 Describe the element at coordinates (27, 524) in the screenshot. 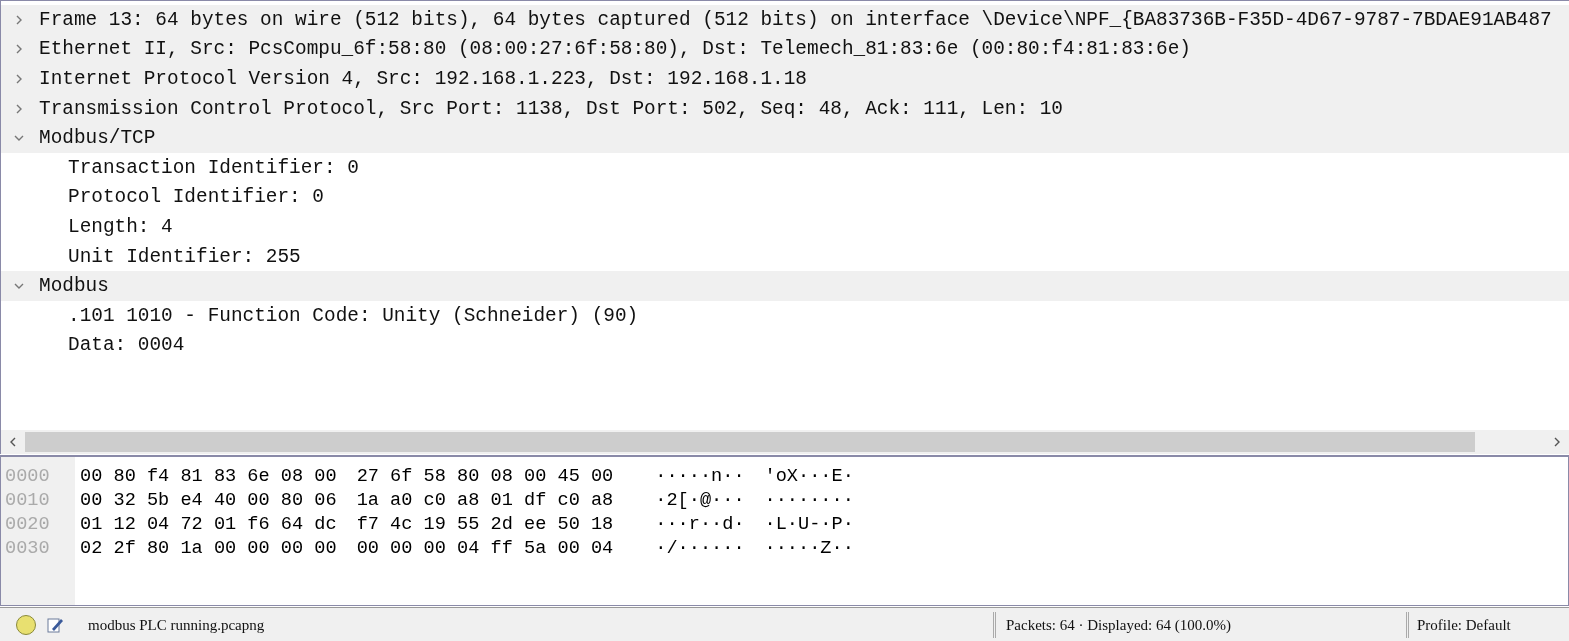

I see `hex-offset: 0020` at that location.